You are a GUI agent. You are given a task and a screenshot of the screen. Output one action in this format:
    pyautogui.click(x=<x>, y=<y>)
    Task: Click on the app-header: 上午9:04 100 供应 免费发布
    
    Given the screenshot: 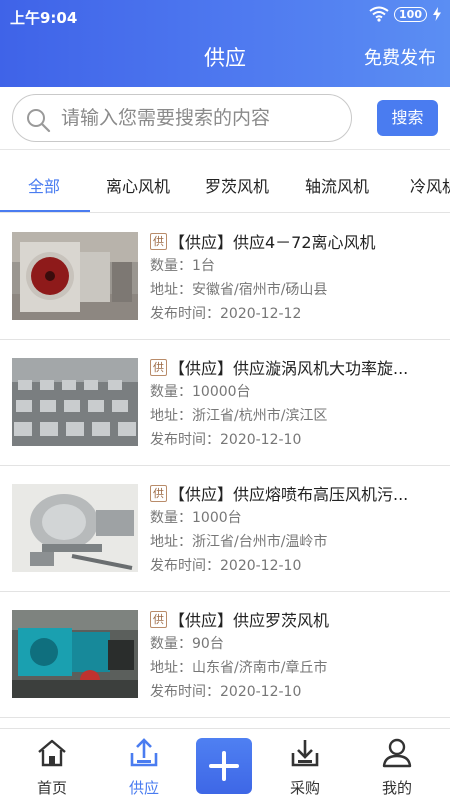 What is the action you would take?
    pyautogui.click(x=225, y=43)
    